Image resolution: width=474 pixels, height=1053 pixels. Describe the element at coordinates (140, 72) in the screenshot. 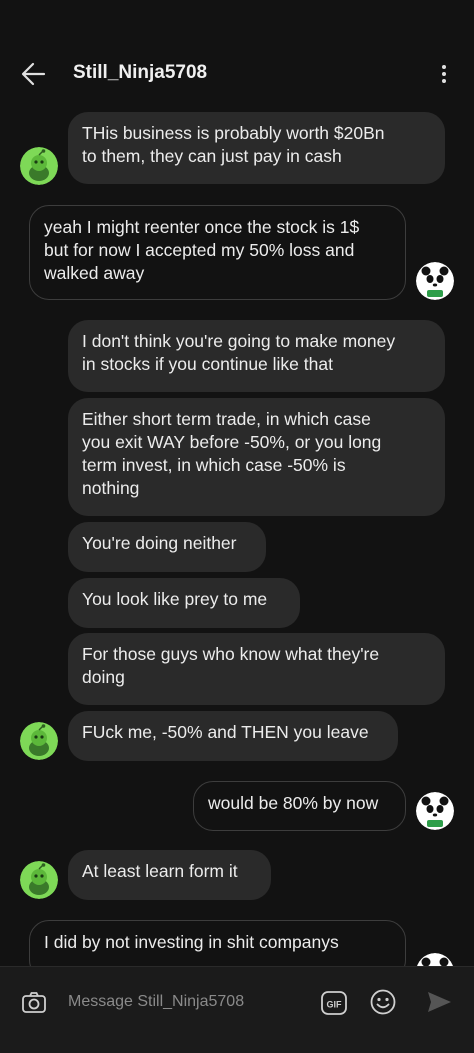

I see `chat-title: Still_Ninja5708` at that location.